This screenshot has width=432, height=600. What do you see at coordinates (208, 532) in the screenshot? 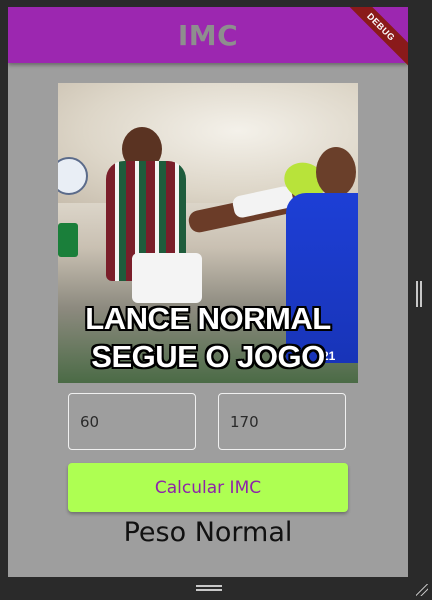
I see `result-text: Peso Normal` at bounding box center [208, 532].